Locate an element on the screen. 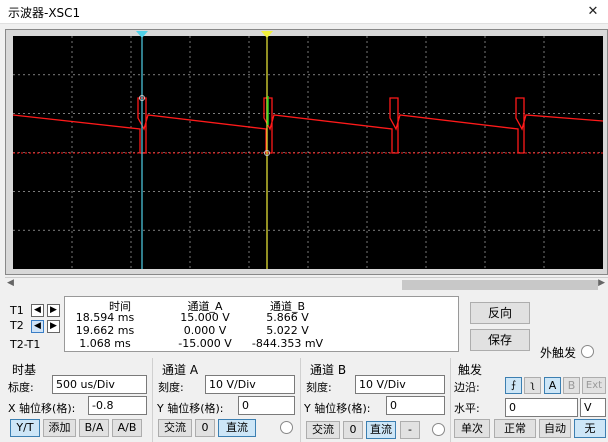  reverse-button: 反向 is located at coordinates (500, 313).